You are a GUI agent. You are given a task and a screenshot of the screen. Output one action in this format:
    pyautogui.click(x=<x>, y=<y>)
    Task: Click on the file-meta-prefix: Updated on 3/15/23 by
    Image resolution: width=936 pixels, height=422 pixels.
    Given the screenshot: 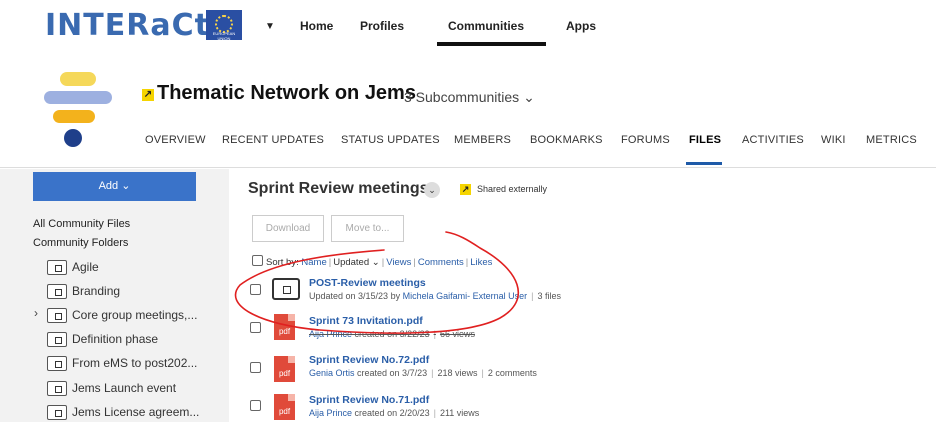 What is the action you would take?
    pyautogui.click(x=355, y=296)
    